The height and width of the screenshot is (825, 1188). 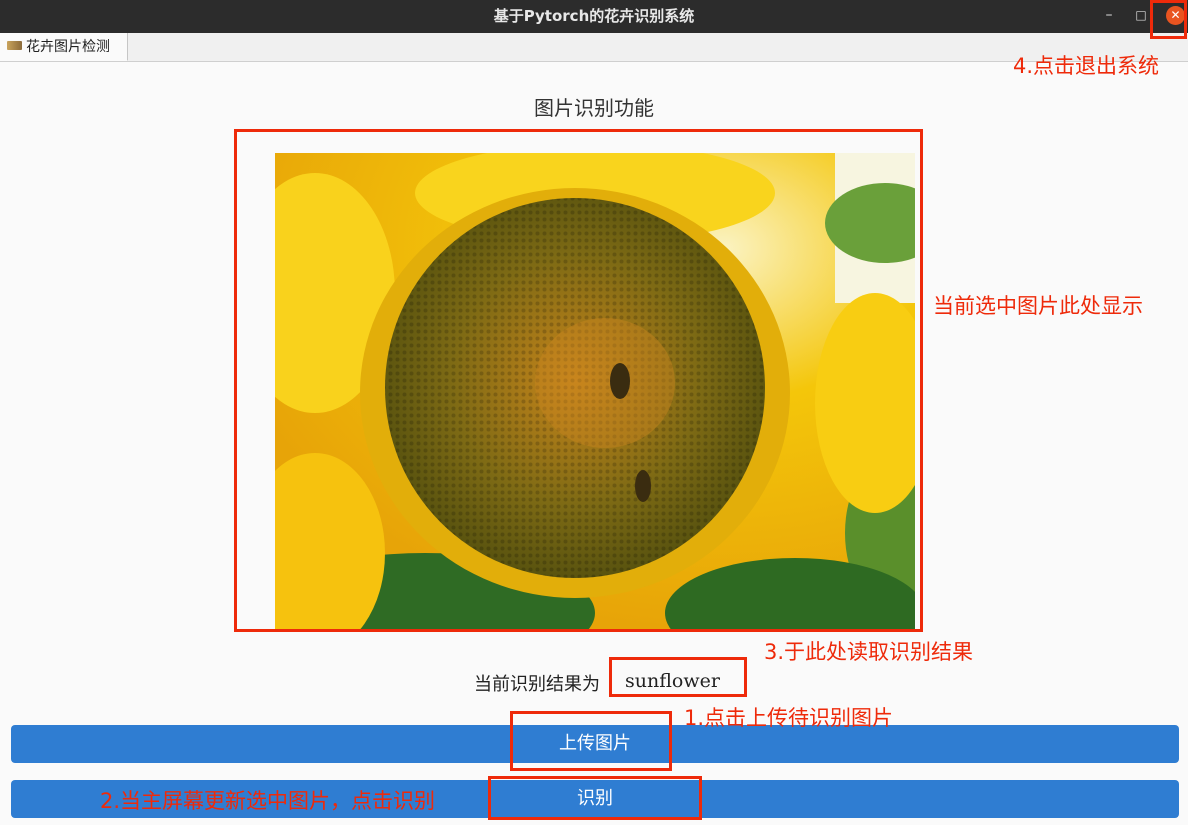 I want to click on recognize-highlight-box, so click(x=595, y=798).